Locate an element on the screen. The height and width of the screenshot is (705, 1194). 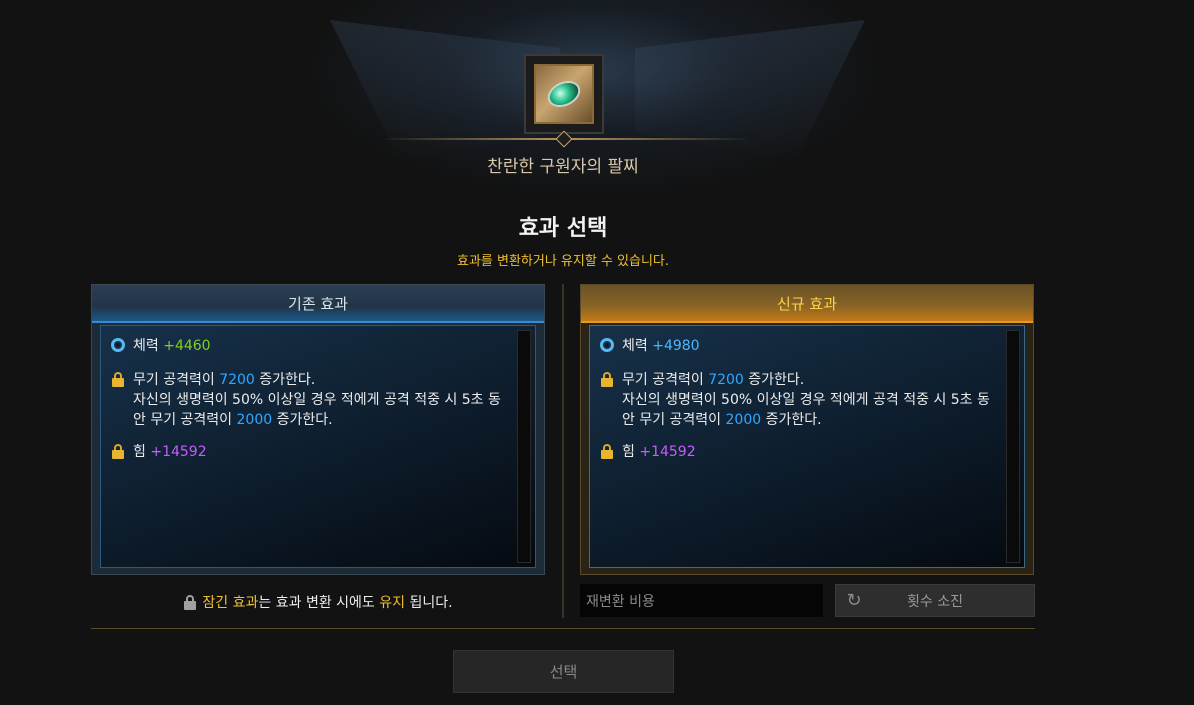
new-effects-header: 신규 효과 is located at coordinates (807, 304).